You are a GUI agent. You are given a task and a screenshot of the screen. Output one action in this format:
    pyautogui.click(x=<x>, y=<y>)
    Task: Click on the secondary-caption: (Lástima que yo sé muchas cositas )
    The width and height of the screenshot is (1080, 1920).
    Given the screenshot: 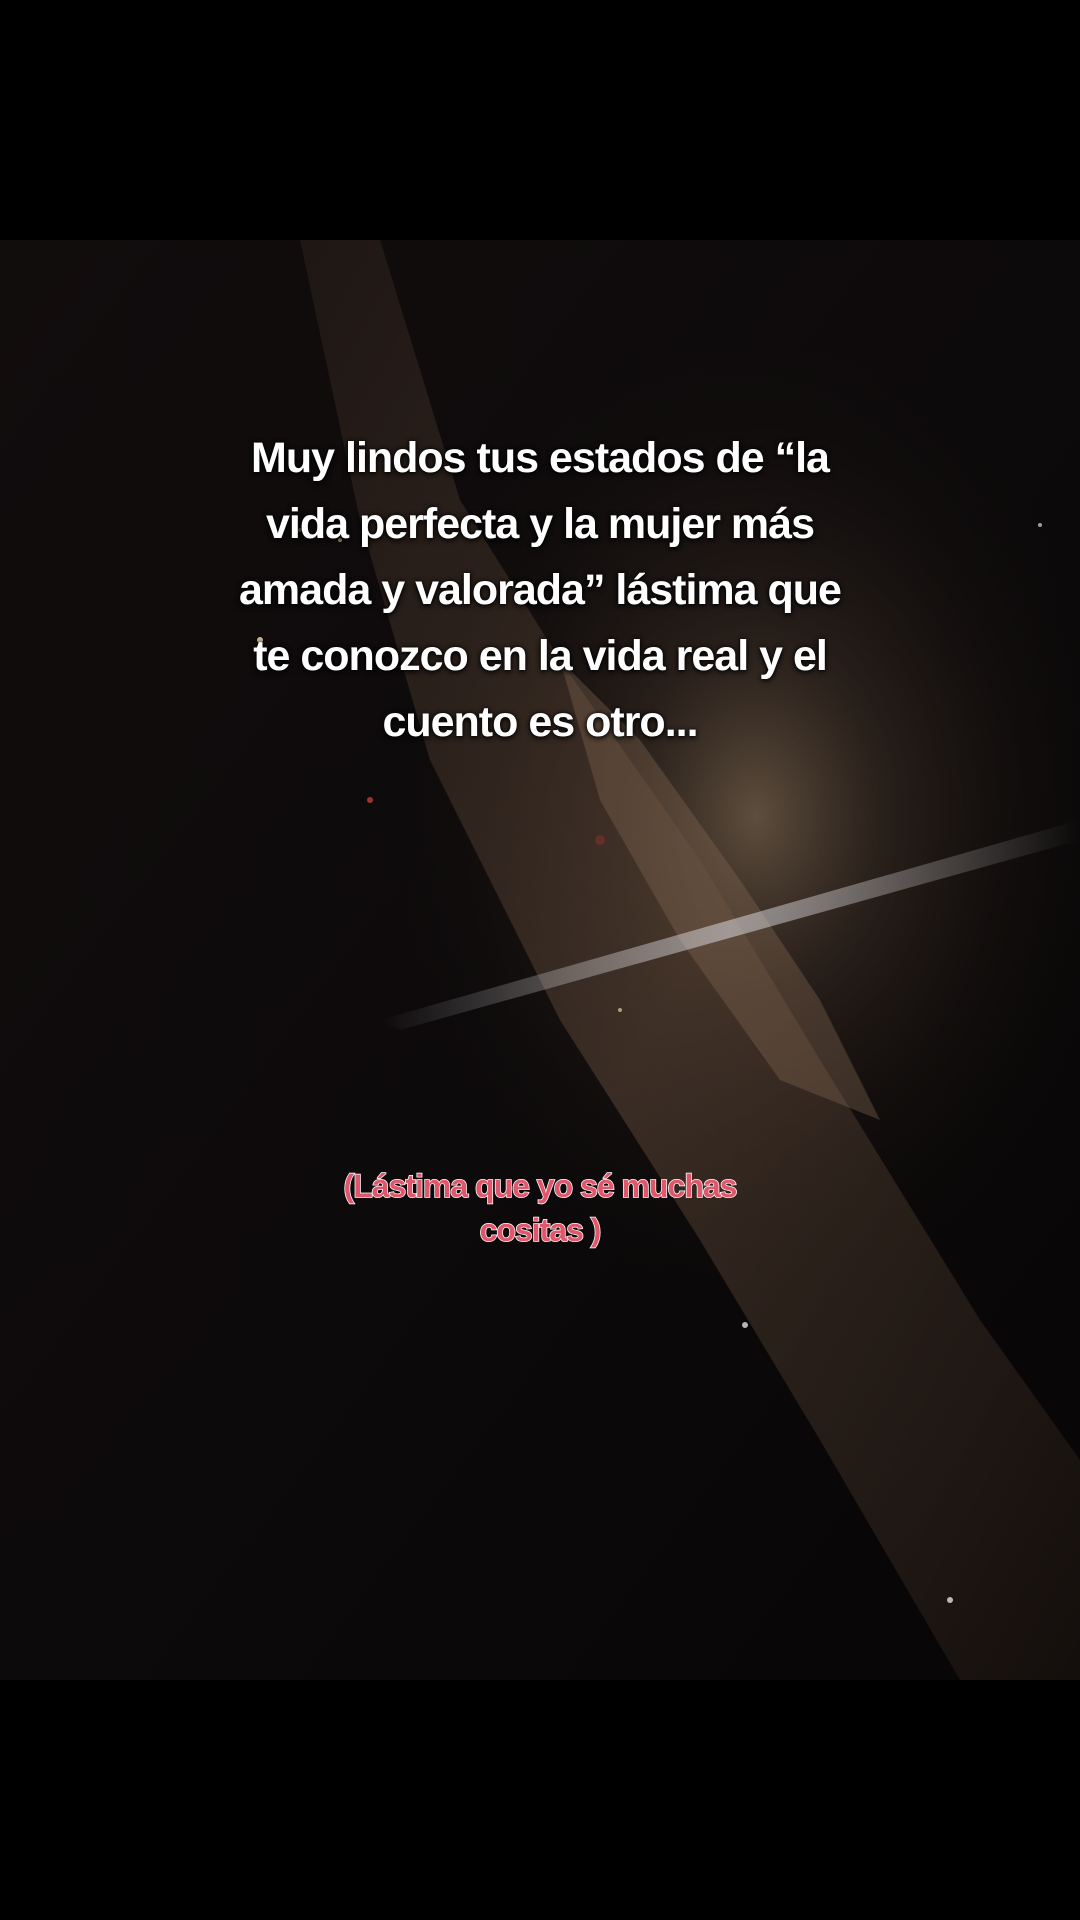 What is the action you would take?
    pyautogui.click(x=540, y=1186)
    